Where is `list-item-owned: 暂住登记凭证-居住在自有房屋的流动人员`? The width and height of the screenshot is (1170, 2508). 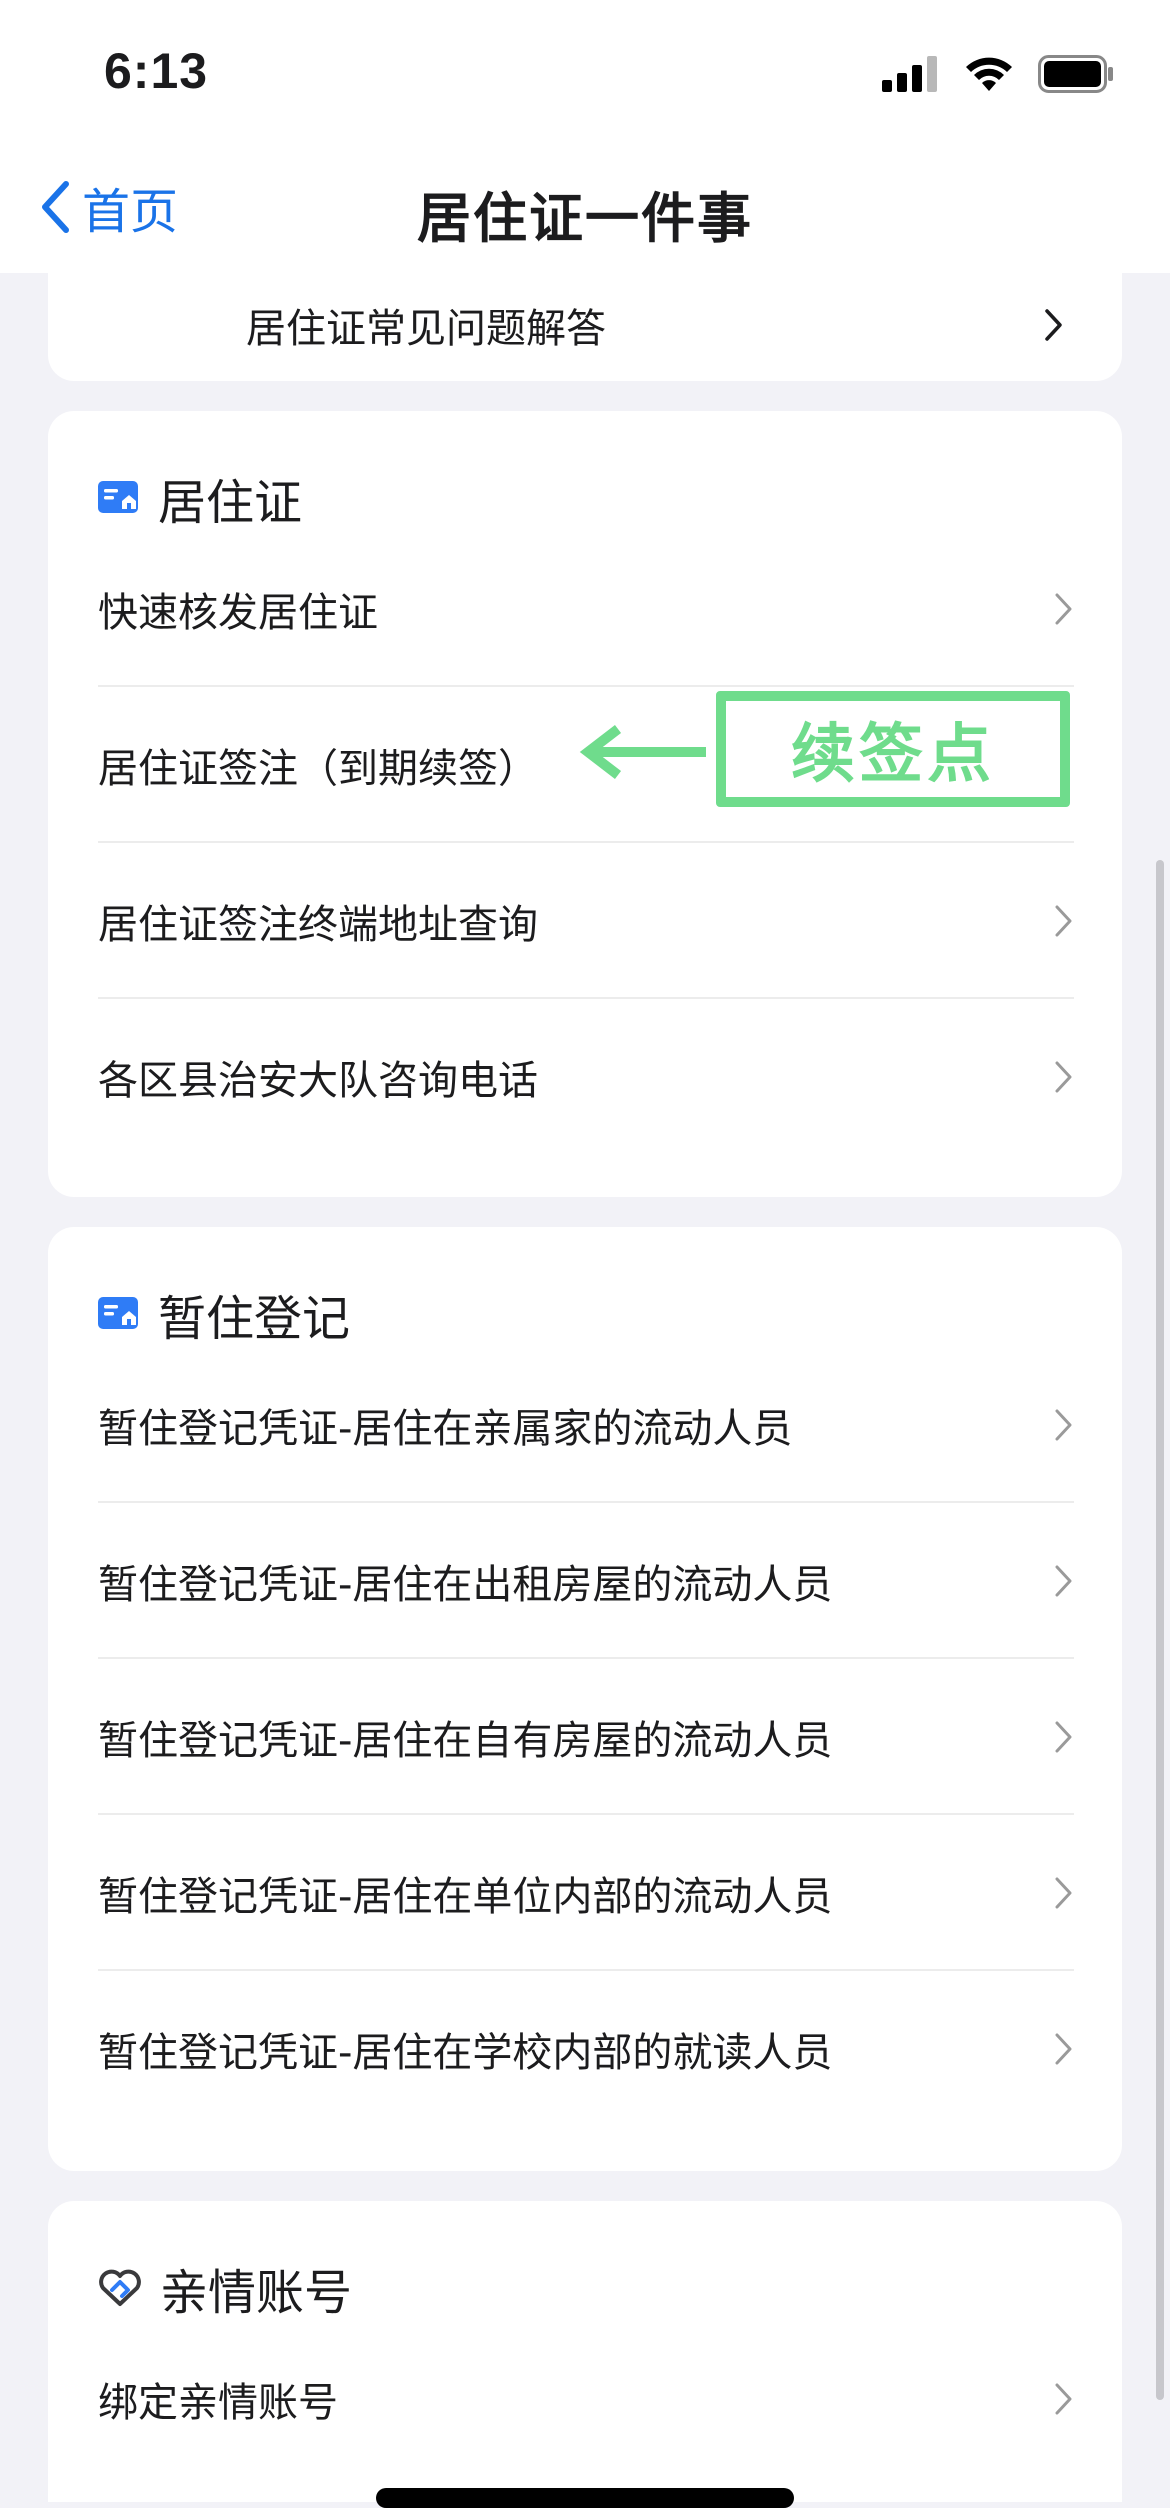
list-item-owned: 暂住登记凭证-居住在自有房屋的流动人员 is located at coordinates (586, 1737).